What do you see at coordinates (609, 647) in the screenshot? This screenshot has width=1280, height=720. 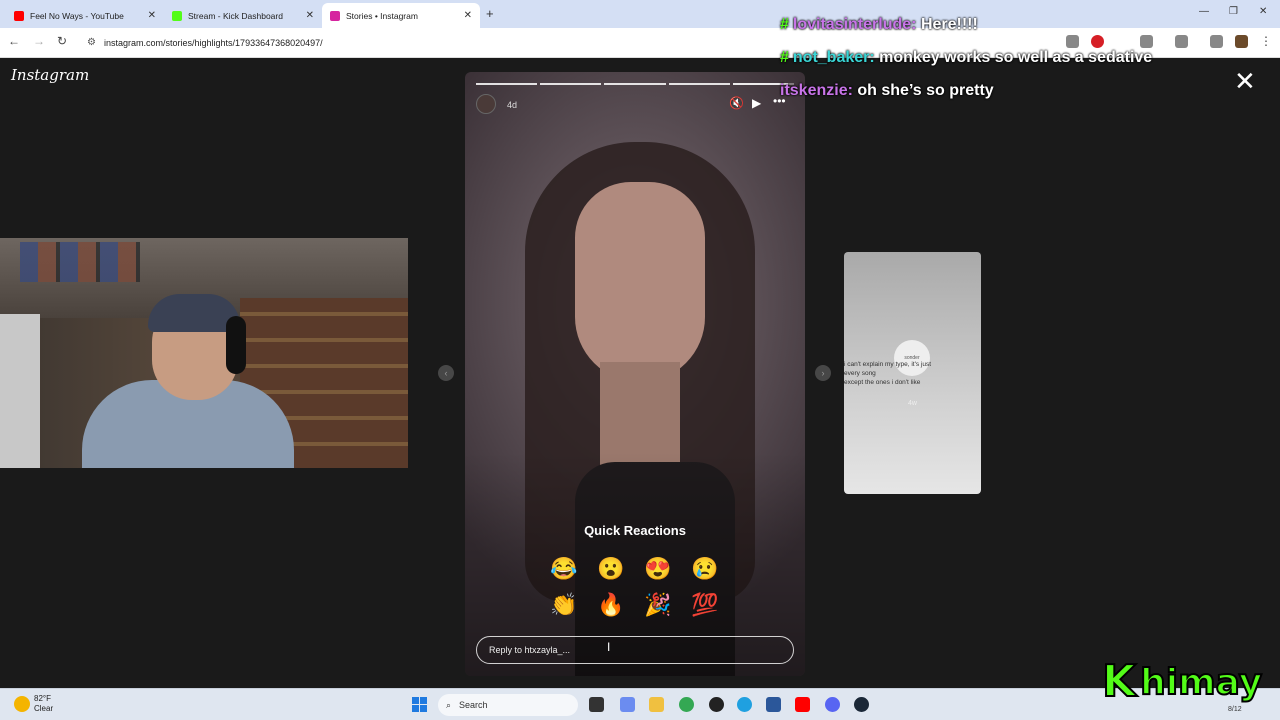 I see `text-cursor-icon: I` at bounding box center [609, 647].